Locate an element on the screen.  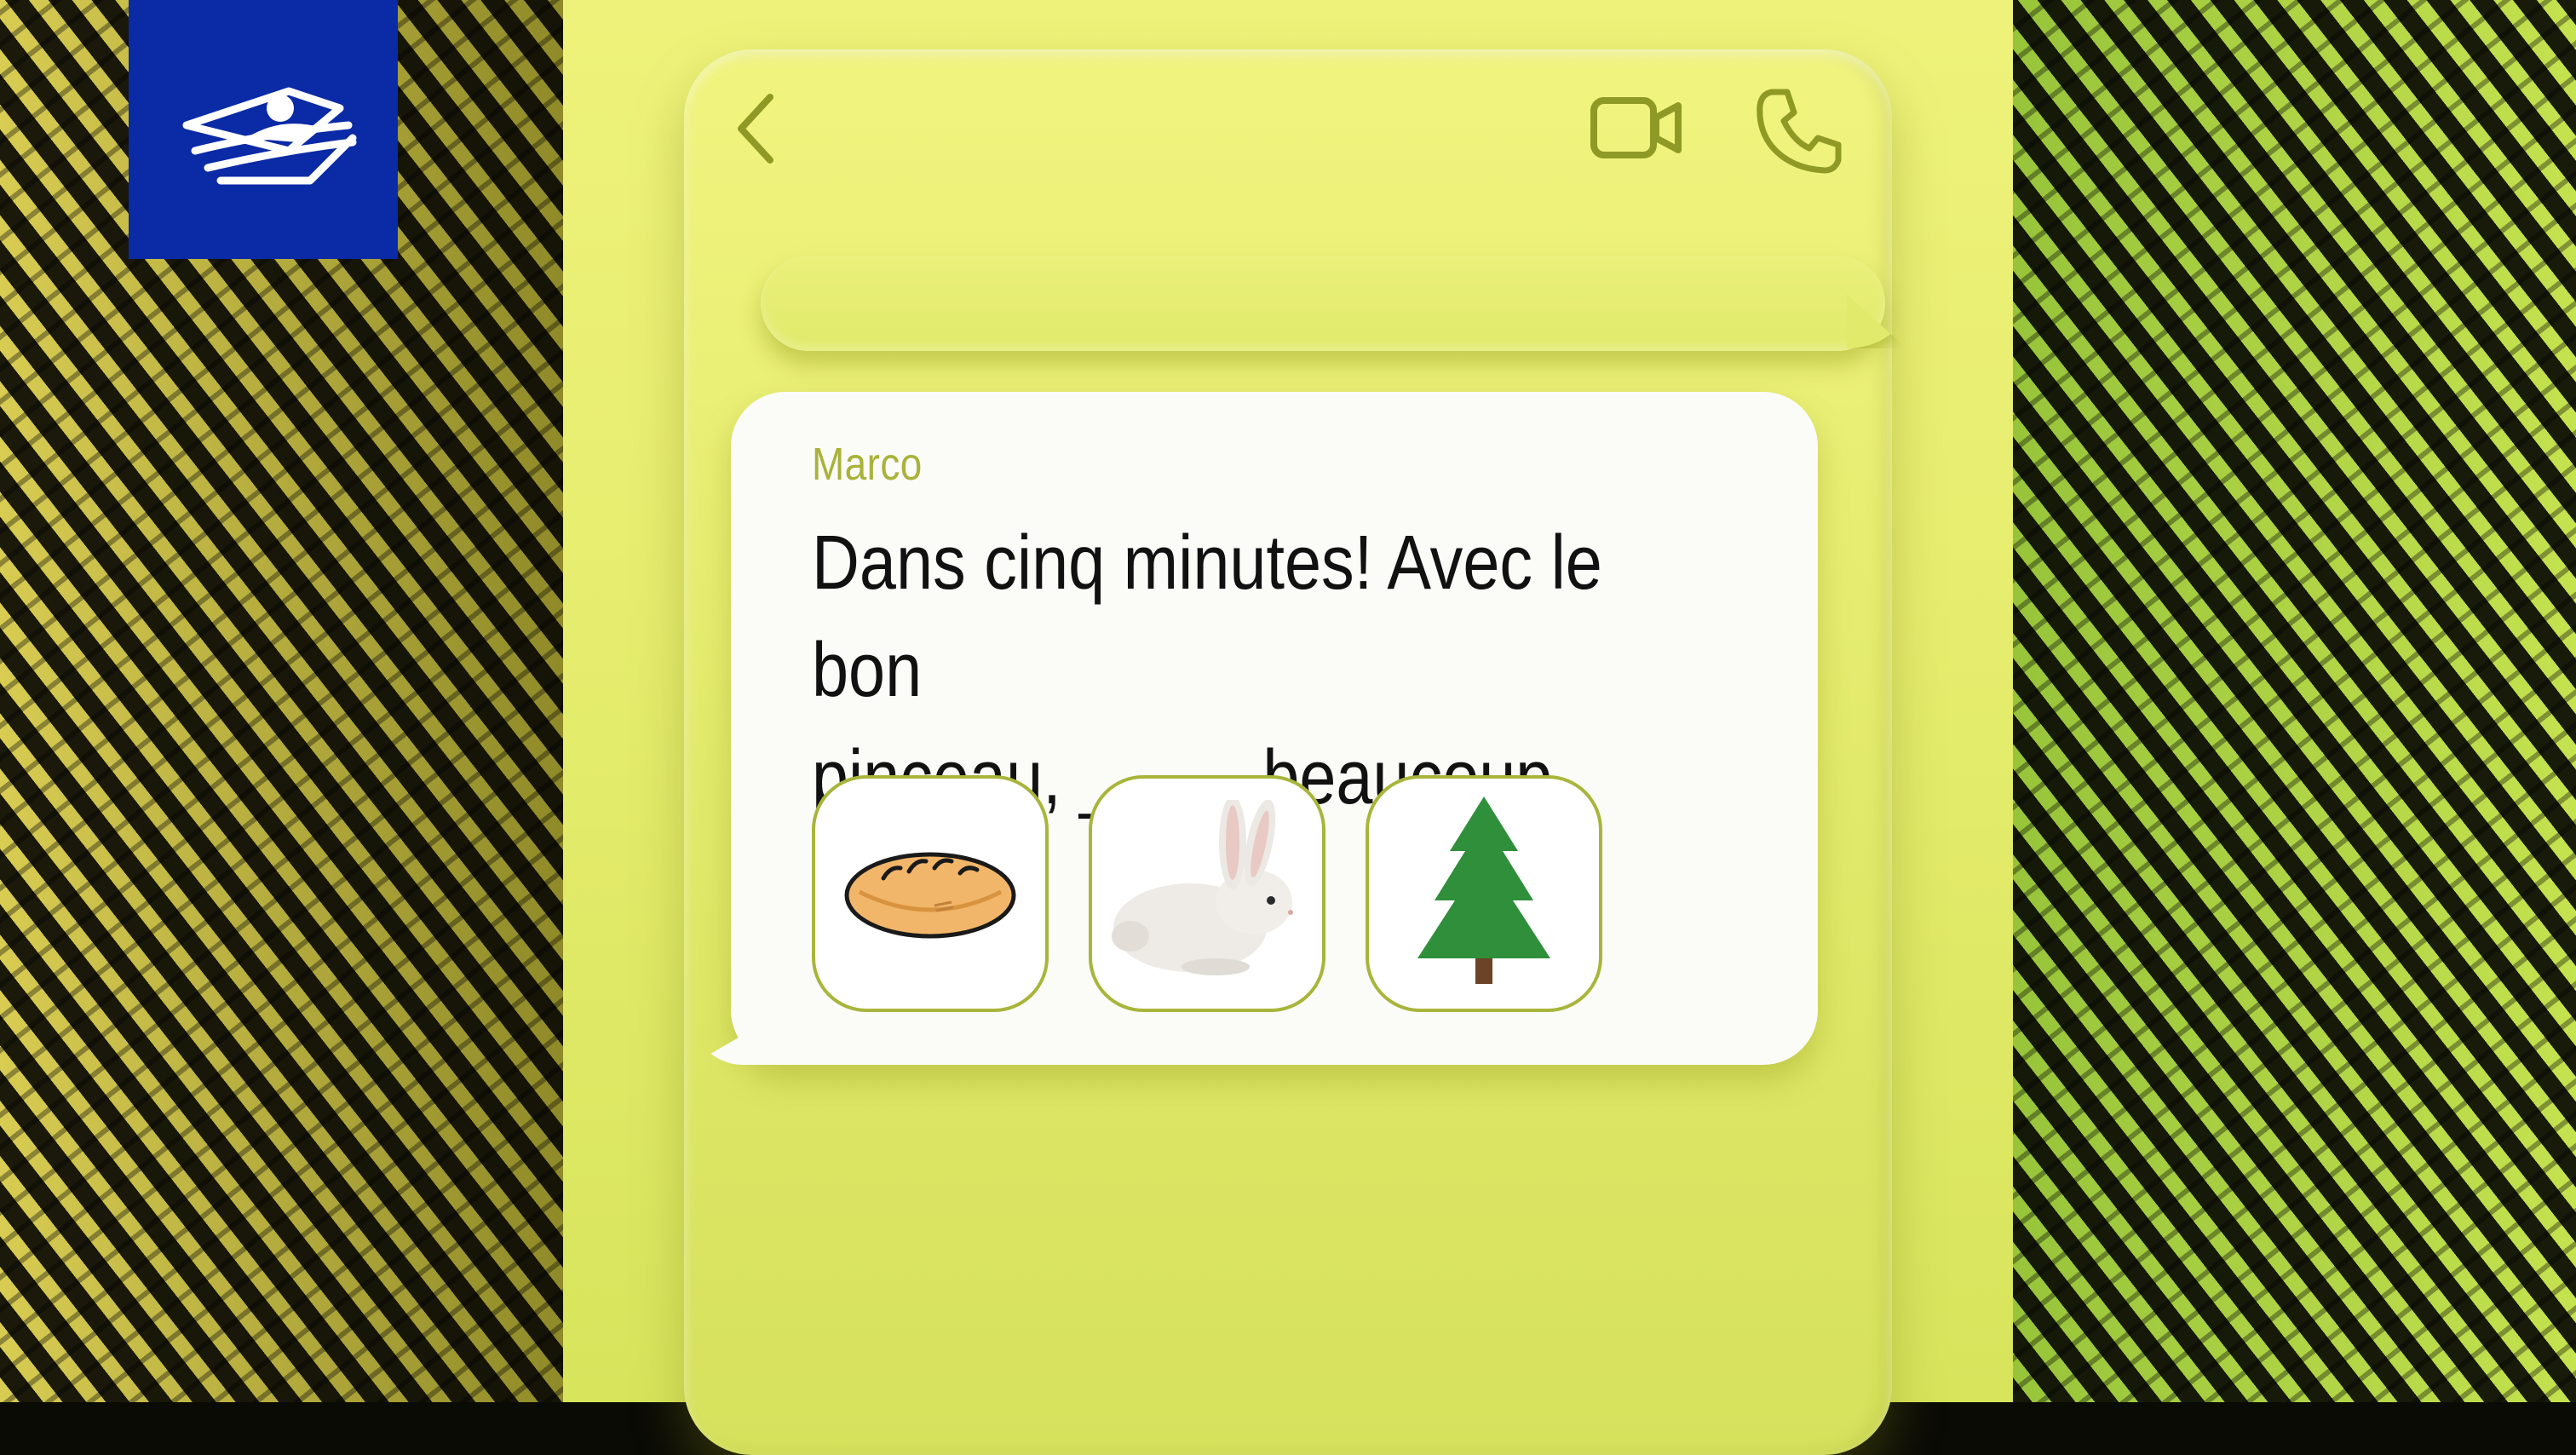
outgoing-message-bubble is located at coordinates (1323, 303).